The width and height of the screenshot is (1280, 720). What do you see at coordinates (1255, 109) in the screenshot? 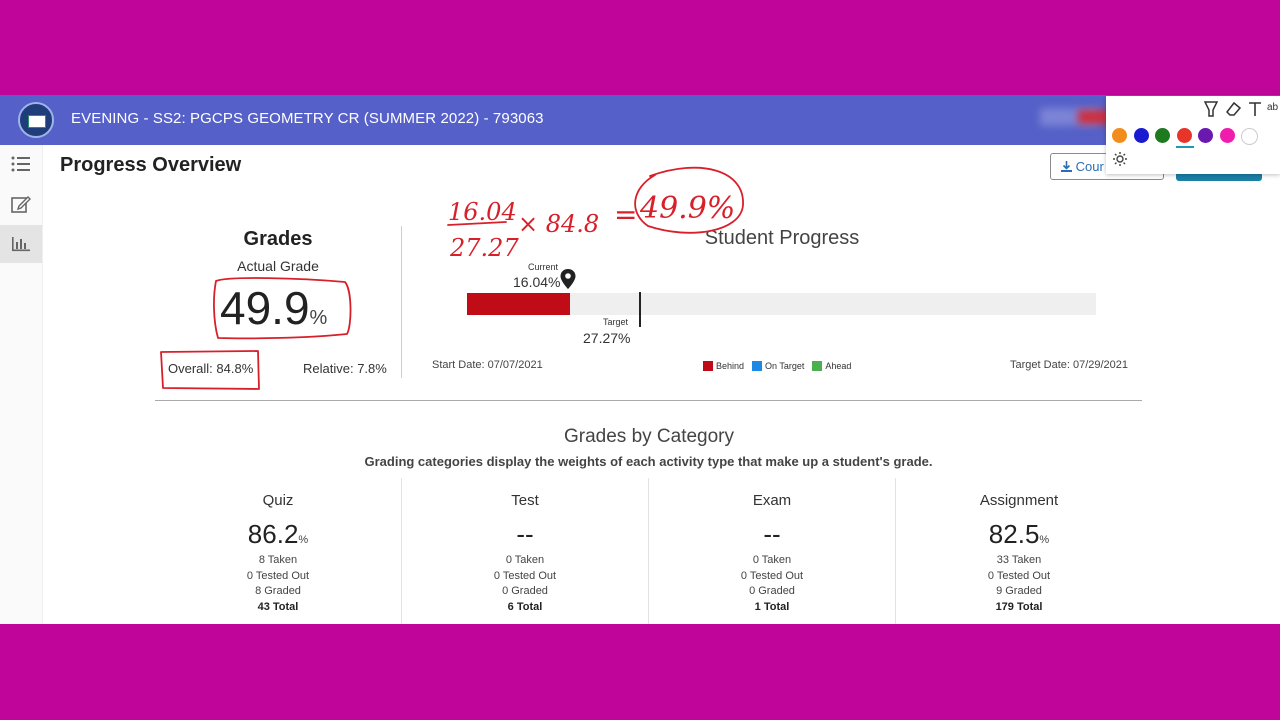
I see `text-tool-icon` at bounding box center [1255, 109].